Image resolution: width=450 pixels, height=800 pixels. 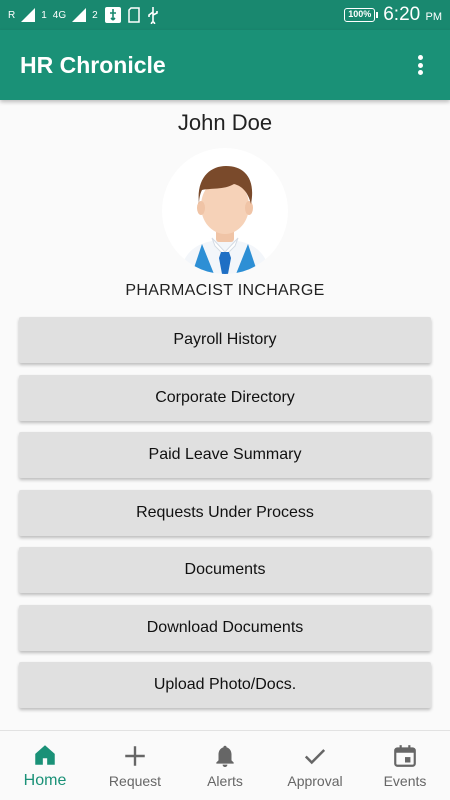 I want to click on nav-approval-label: Approval, so click(x=315, y=780).